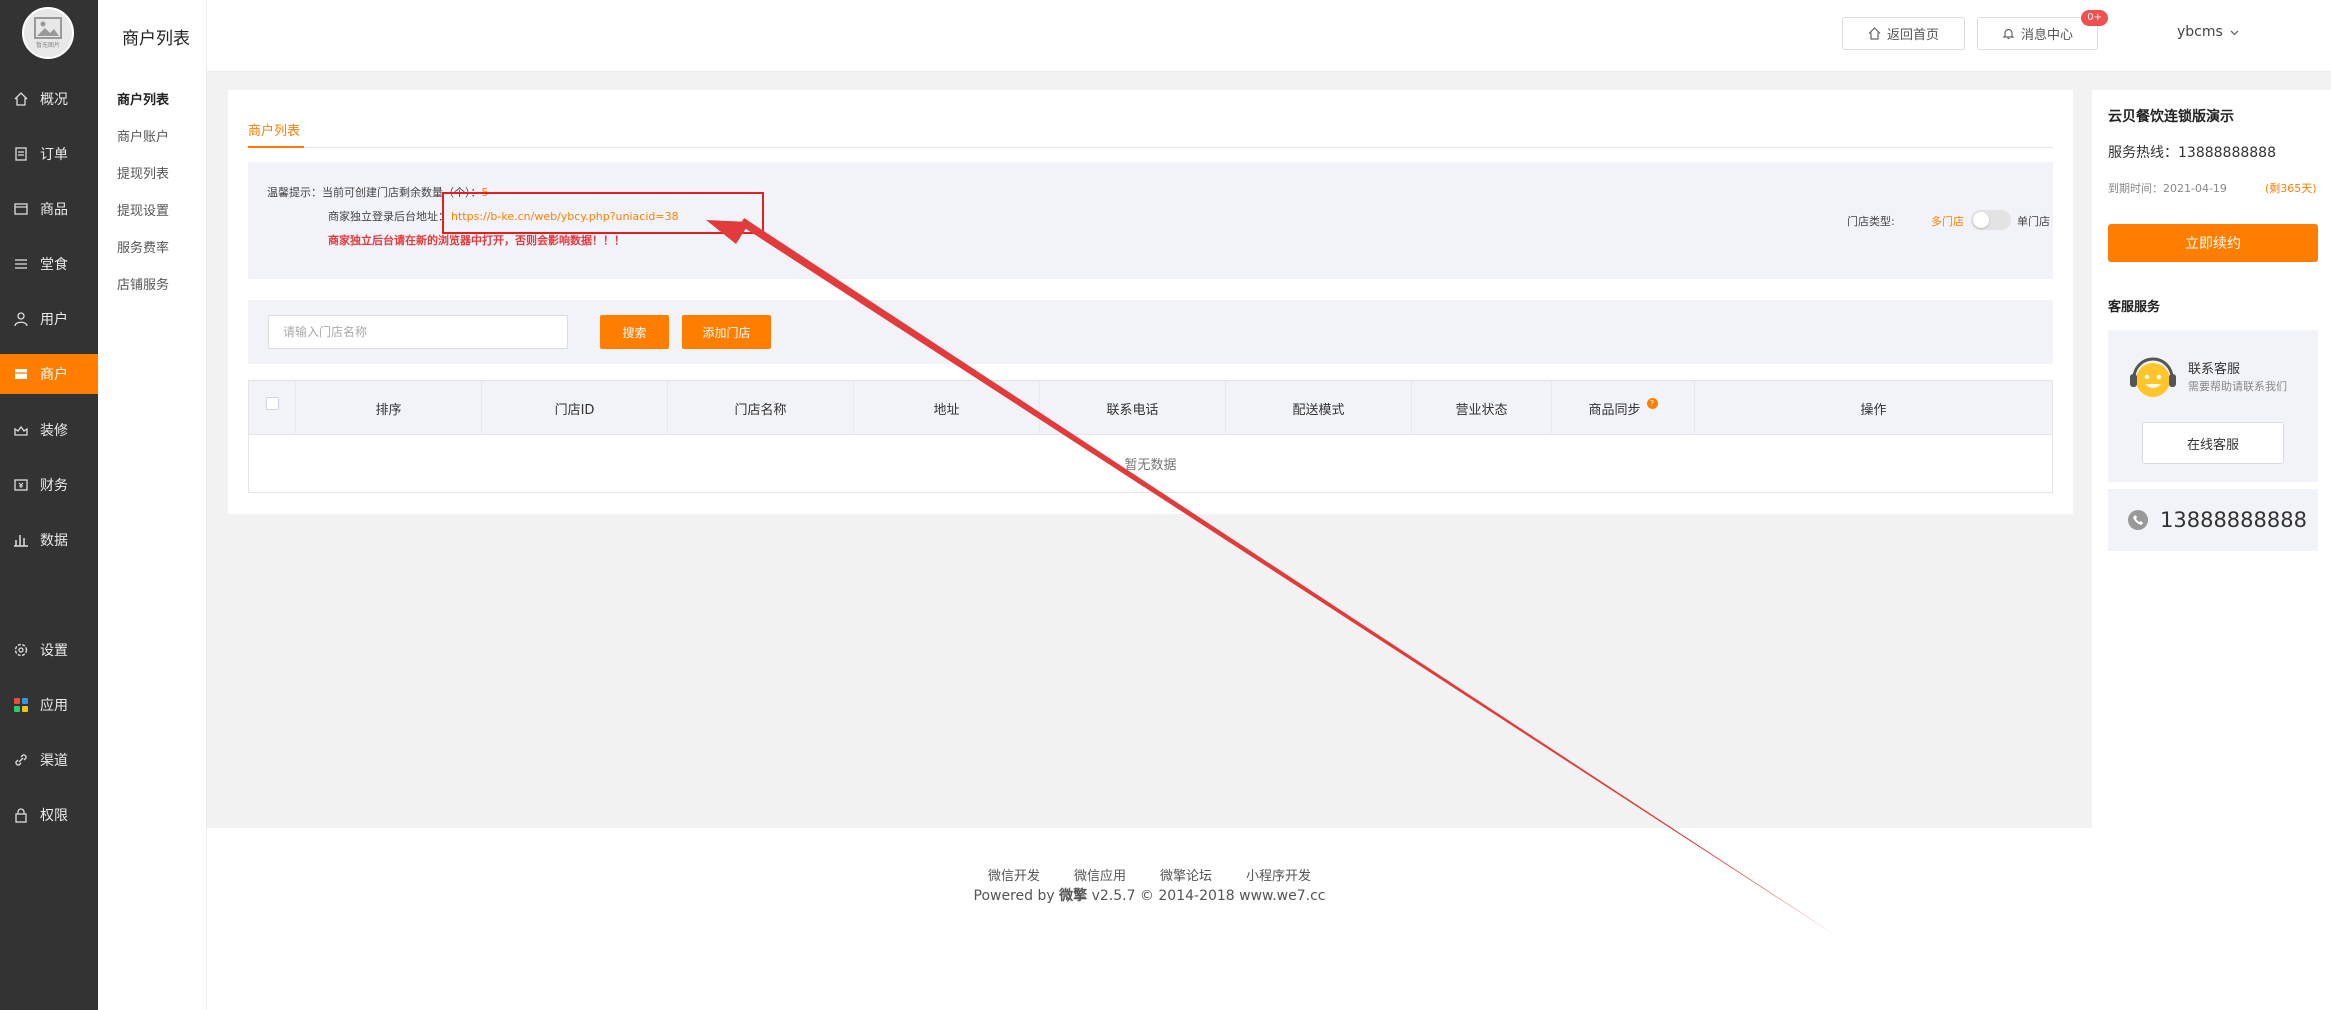 The image size is (2331, 1010). What do you see at coordinates (21, 374) in the screenshot?
I see `shop-icon` at bounding box center [21, 374].